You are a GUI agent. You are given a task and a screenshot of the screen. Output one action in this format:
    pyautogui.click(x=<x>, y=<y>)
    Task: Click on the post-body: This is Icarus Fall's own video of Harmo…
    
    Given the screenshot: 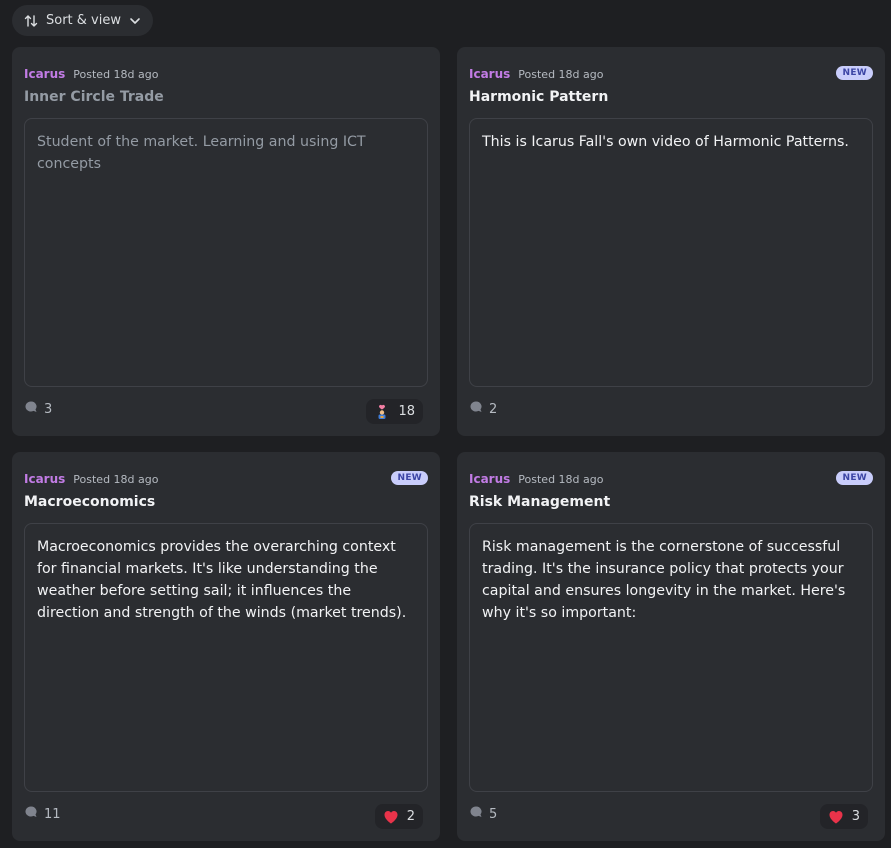 What is the action you would take?
    pyautogui.click(x=671, y=252)
    